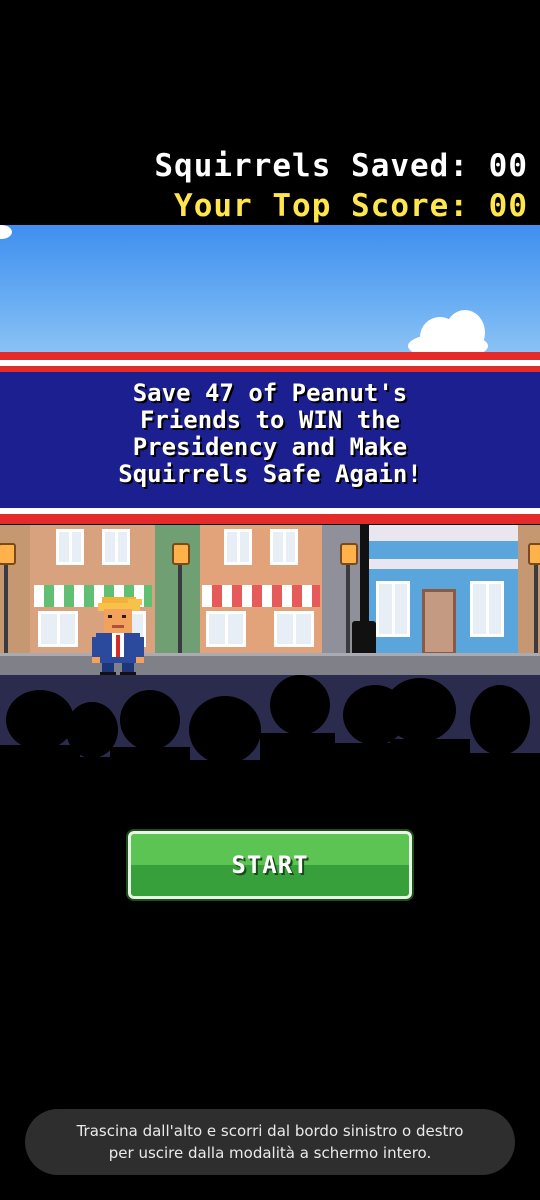 This screenshot has height=1200, width=540. What do you see at coordinates (270, 865) in the screenshot?
I see `start-button: START` at bounding box center [270, 865].